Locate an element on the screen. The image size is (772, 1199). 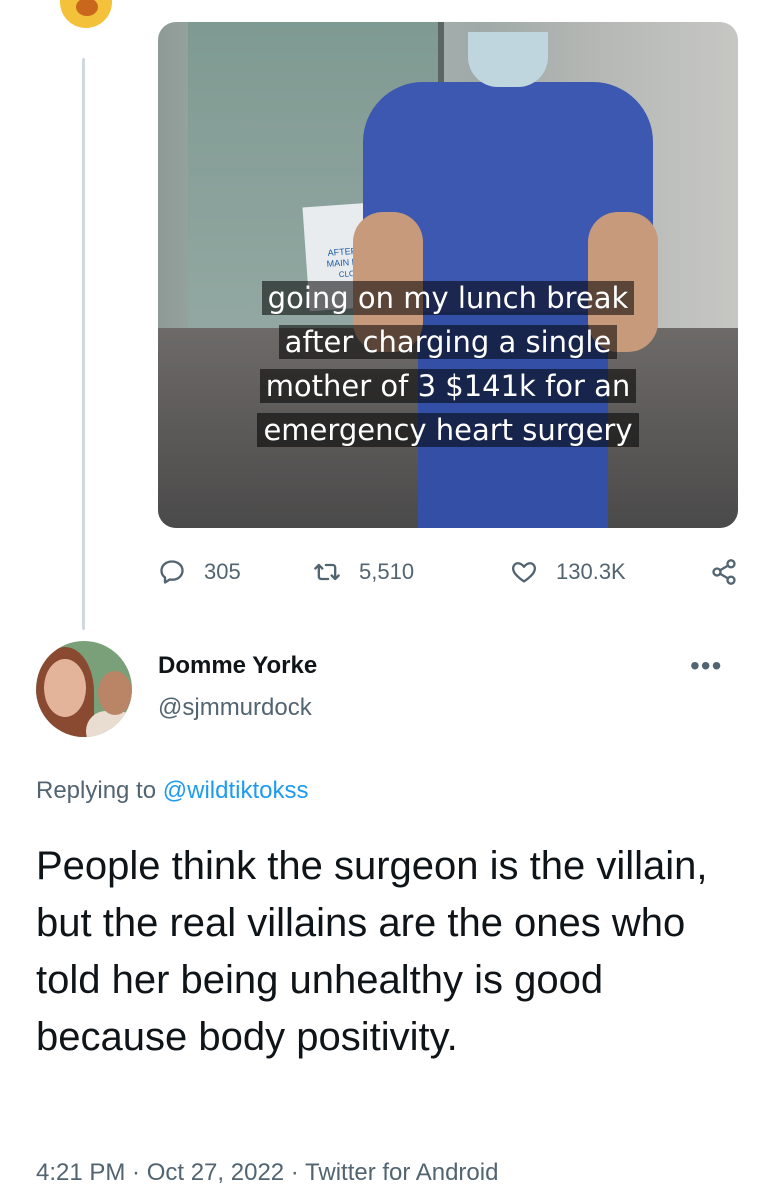
share-icon is located at coordinates (724, 572).